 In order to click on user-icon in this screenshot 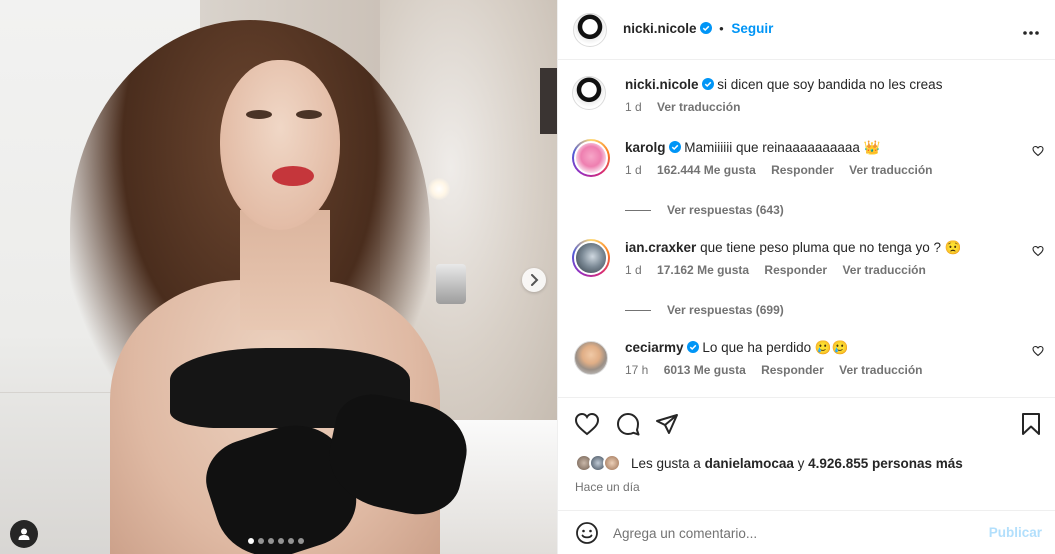, I will do `click(24, 534)`.